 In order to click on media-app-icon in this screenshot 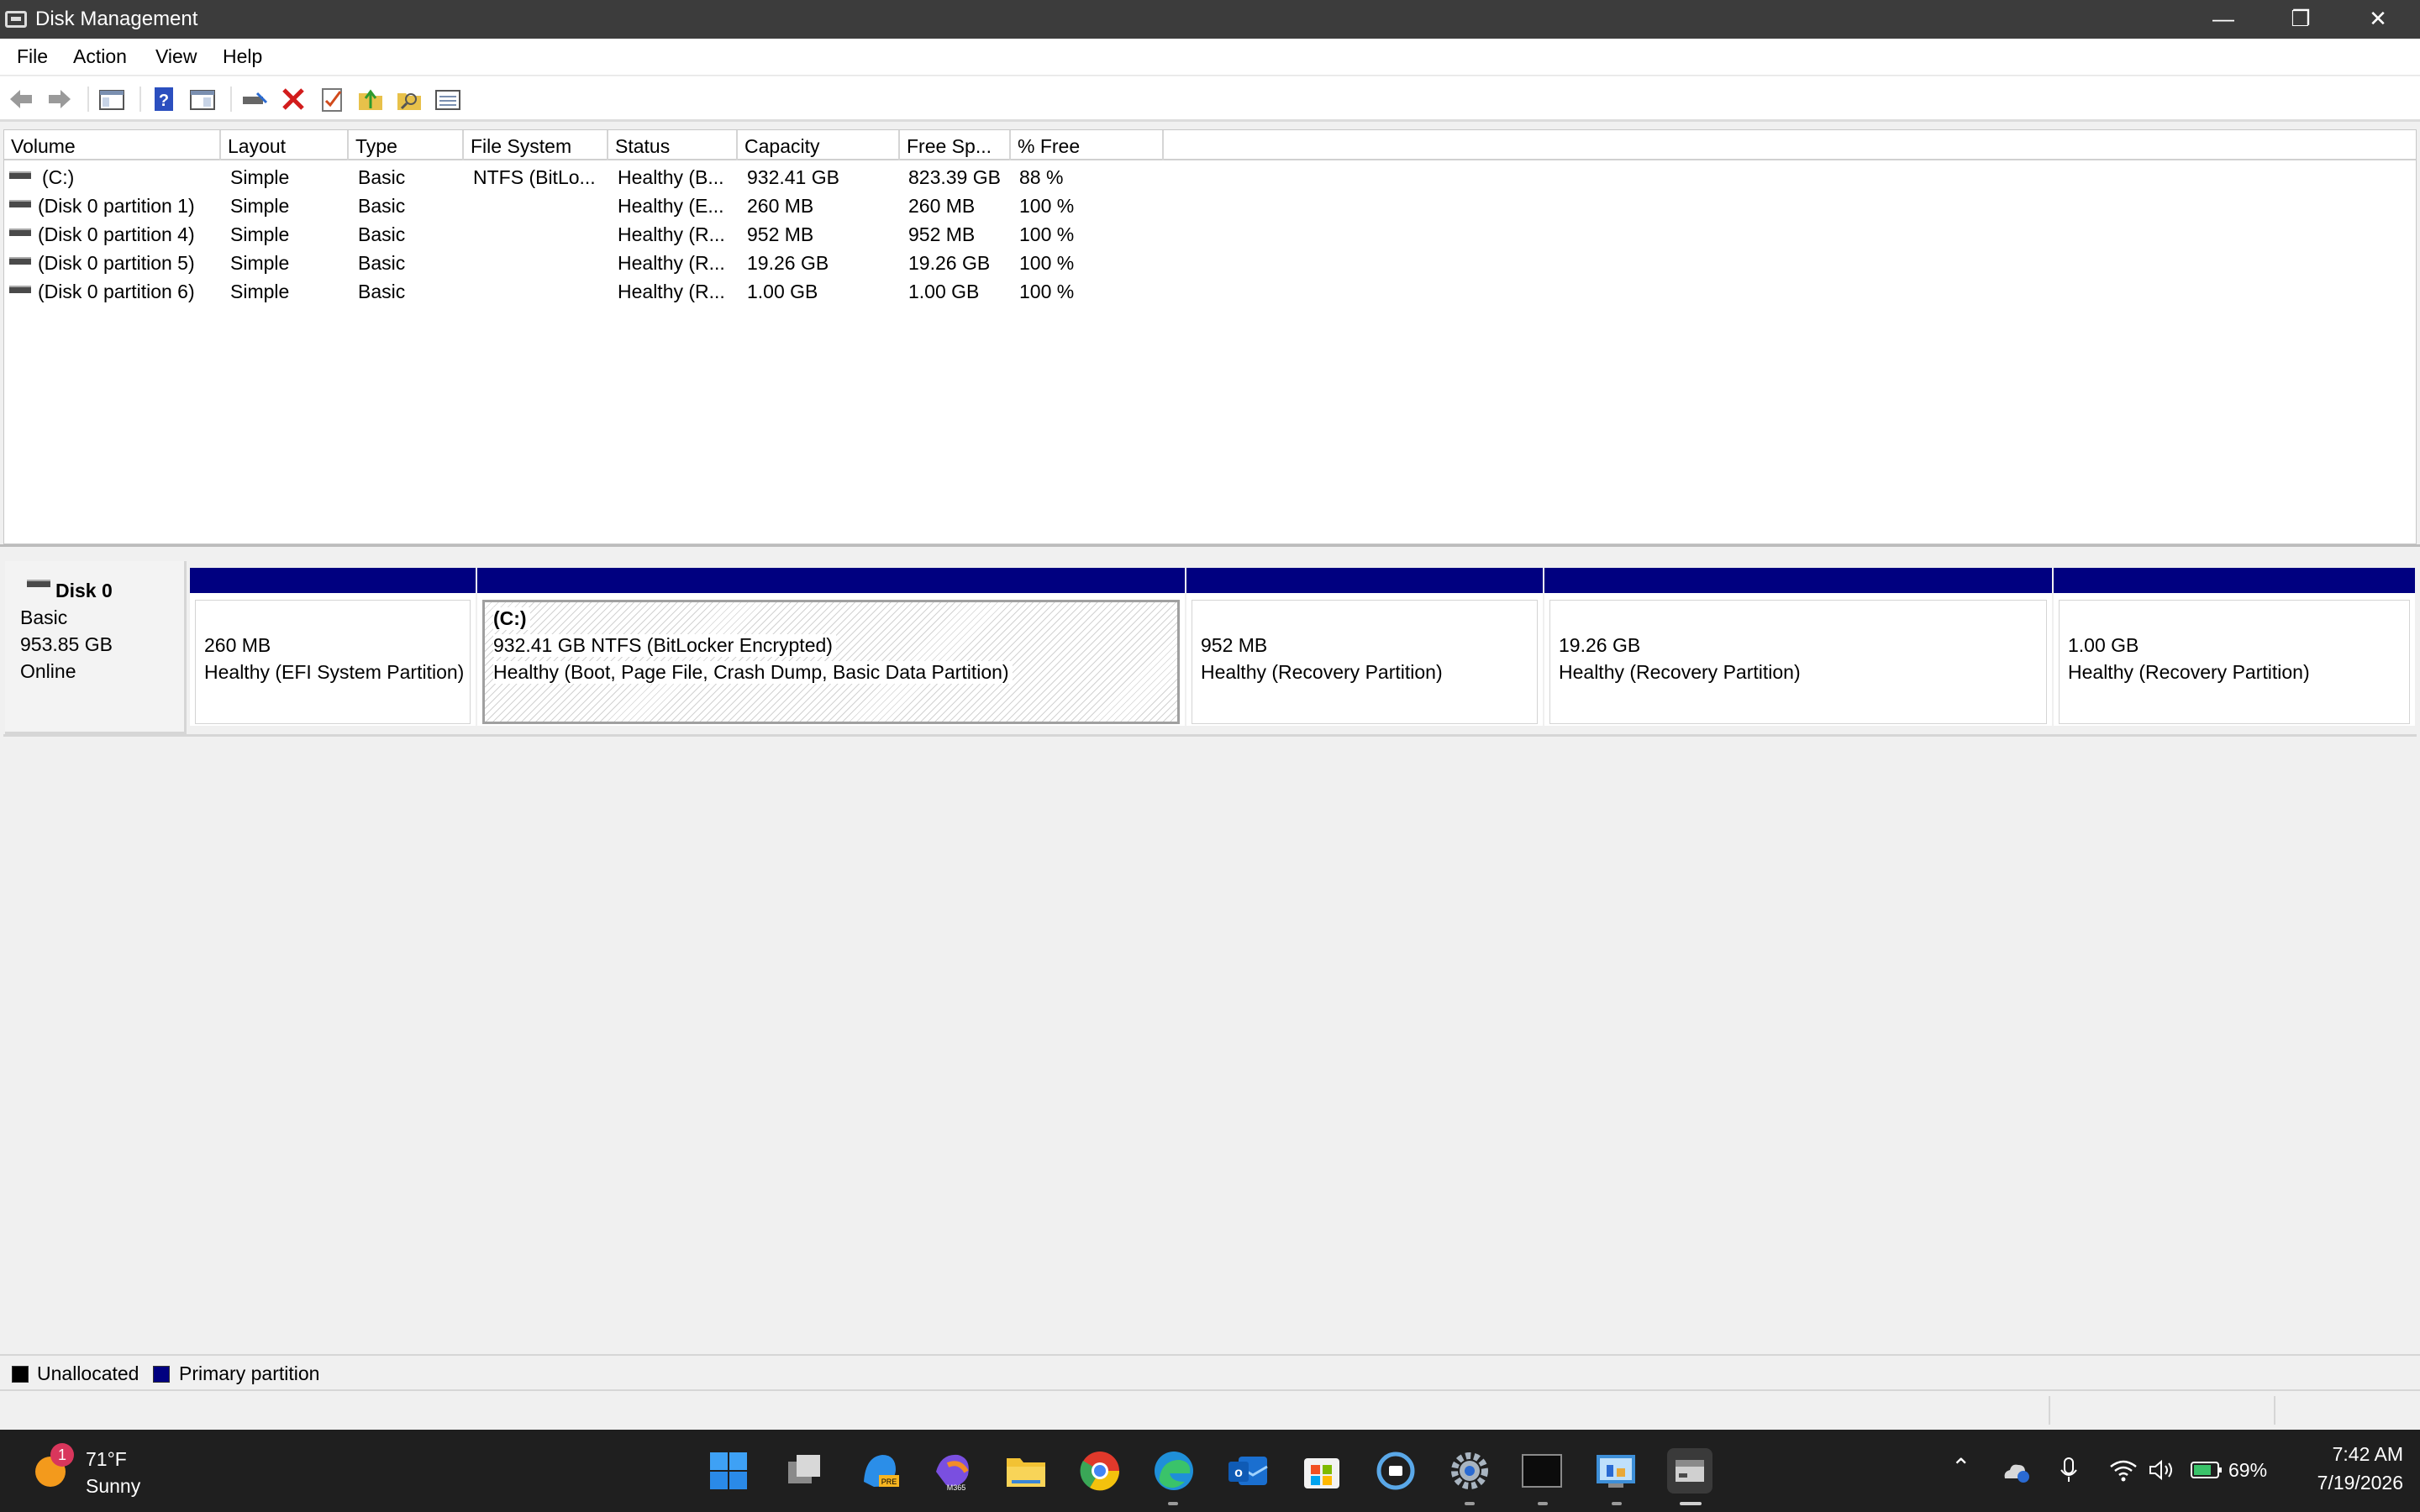, I will do `click(1395, 1471)`.